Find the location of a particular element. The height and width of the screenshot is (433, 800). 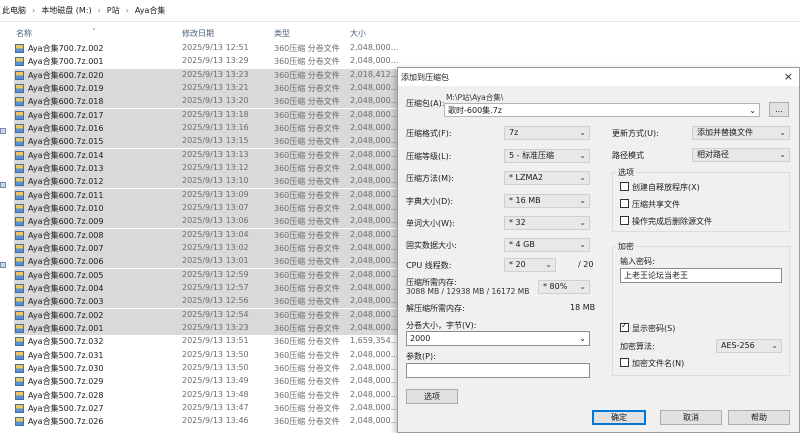

format-select: 7z ⌄ is located at coordinates (547, 133).